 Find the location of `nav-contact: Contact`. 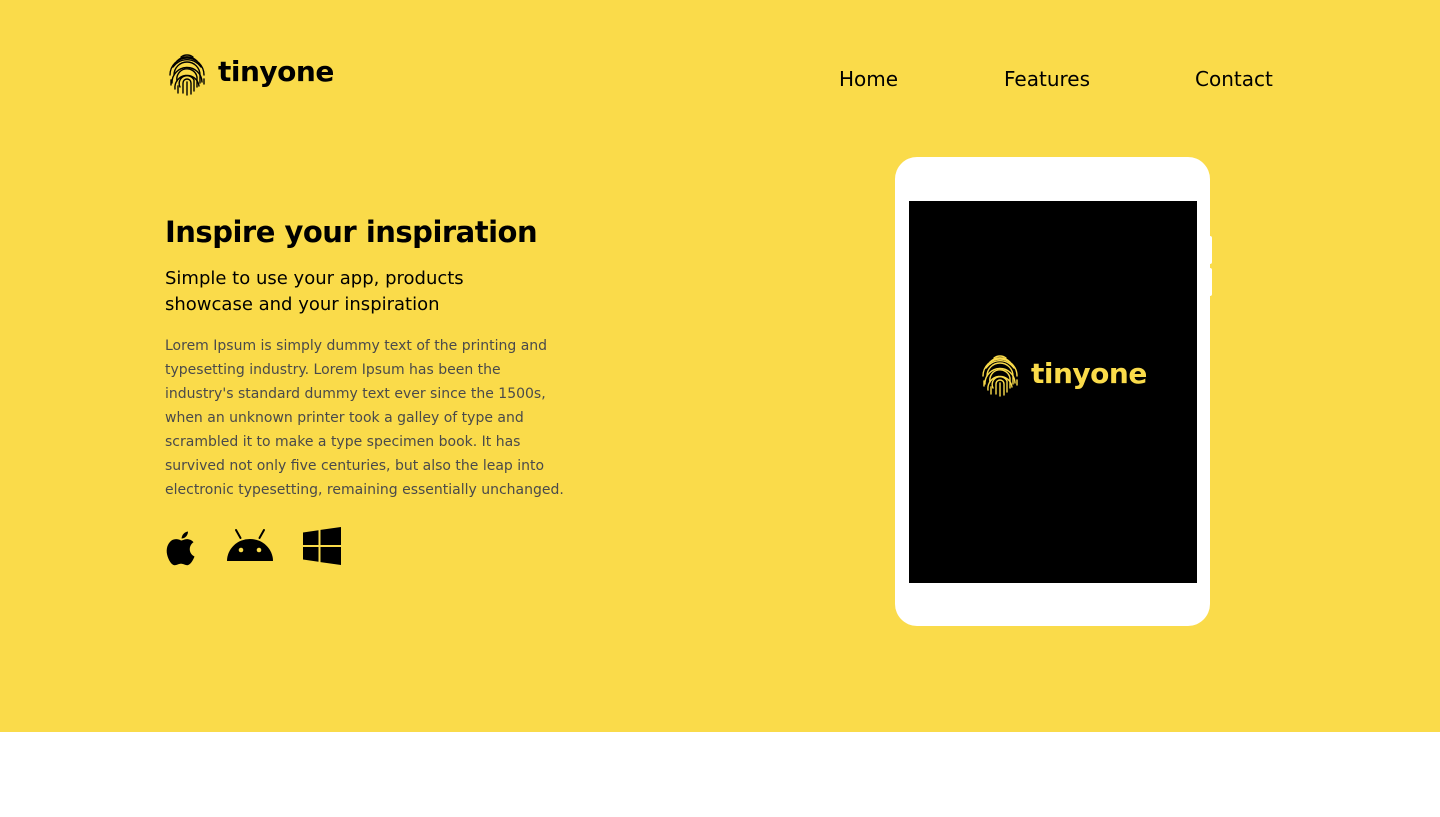

nav-contact: Contact is located at coordinates (1234, 79).